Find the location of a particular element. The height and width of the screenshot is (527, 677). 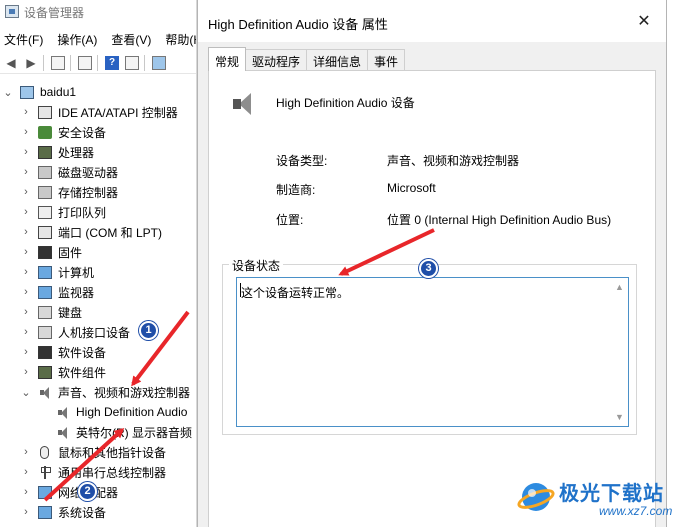

tree-item-label: 软件组件 is located at coordinates (82, 372).